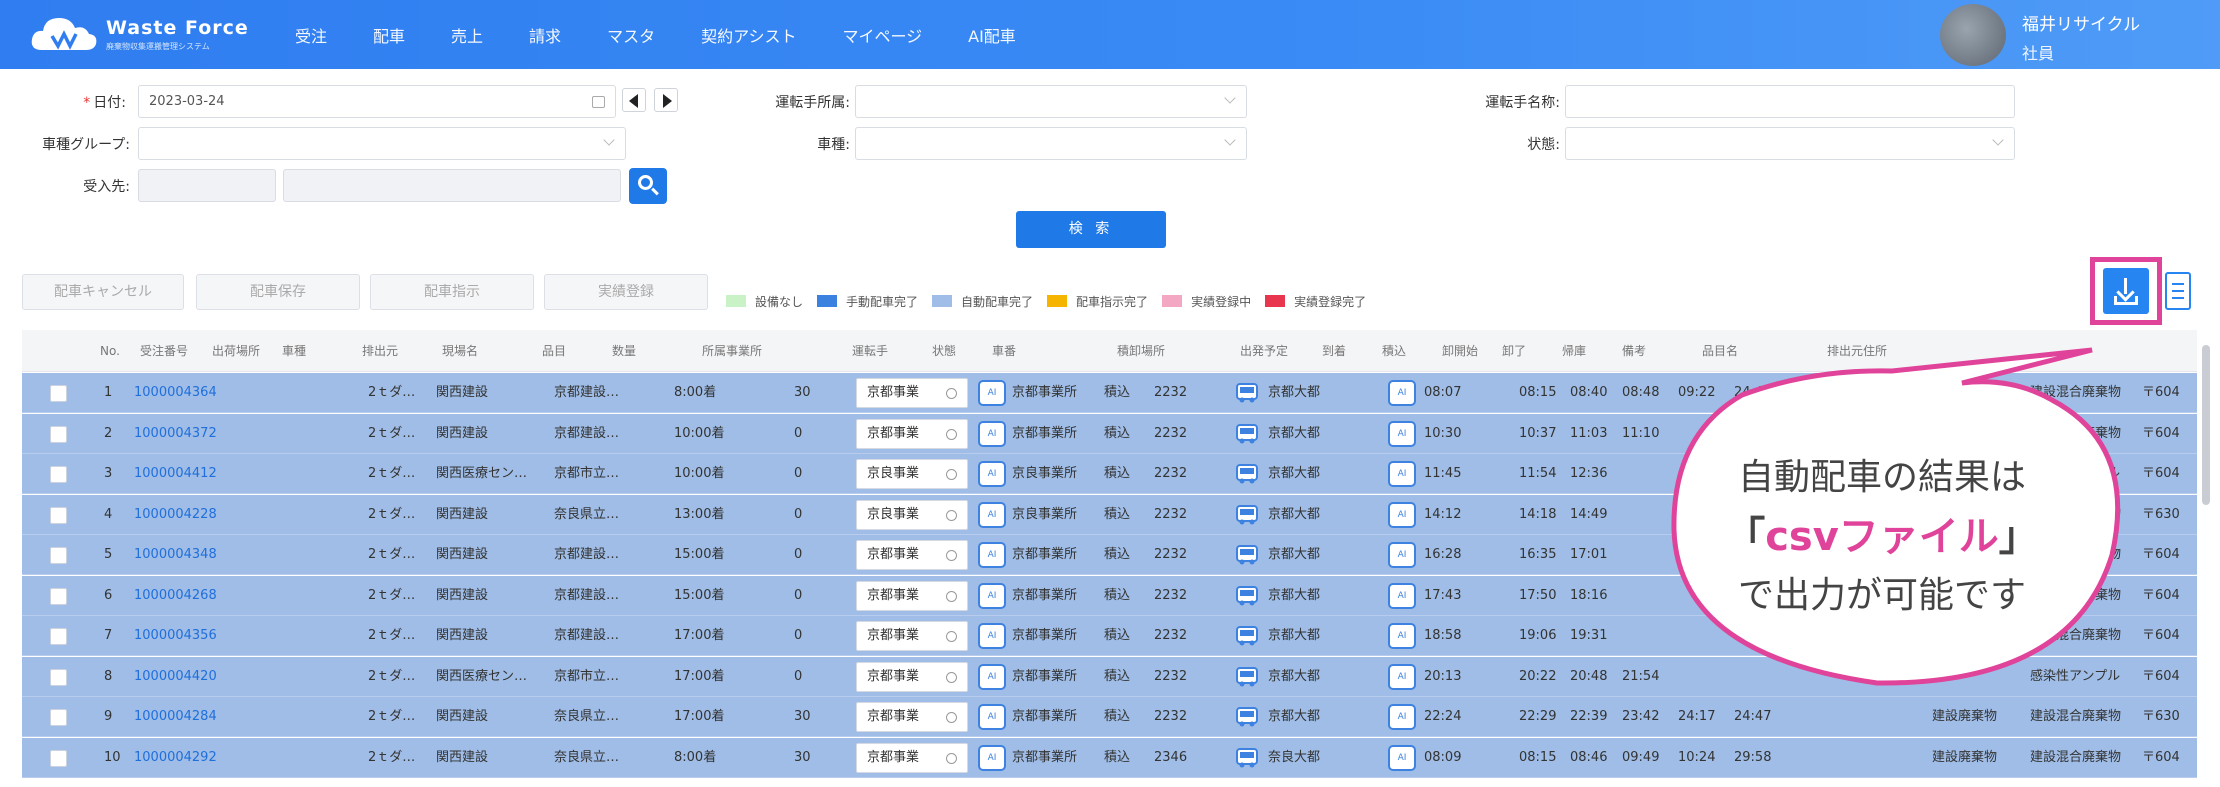 This screenshot has width=2220, height=787. Describe the element at coordinates (1790, 101) in the screenshot. I see `driver-name-field` at that location.